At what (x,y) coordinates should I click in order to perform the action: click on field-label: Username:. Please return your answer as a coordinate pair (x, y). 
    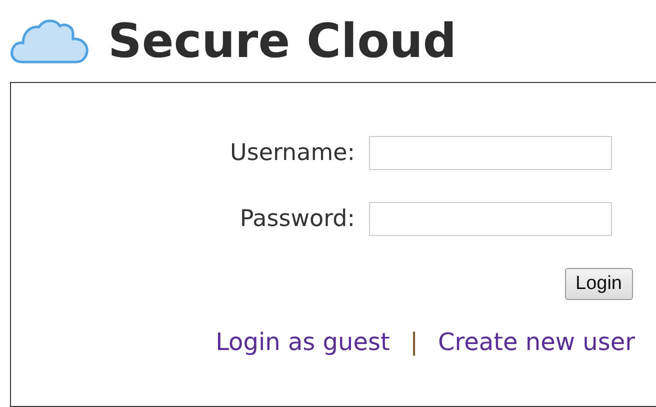
    Looking at the image, I should click on (292, 153).